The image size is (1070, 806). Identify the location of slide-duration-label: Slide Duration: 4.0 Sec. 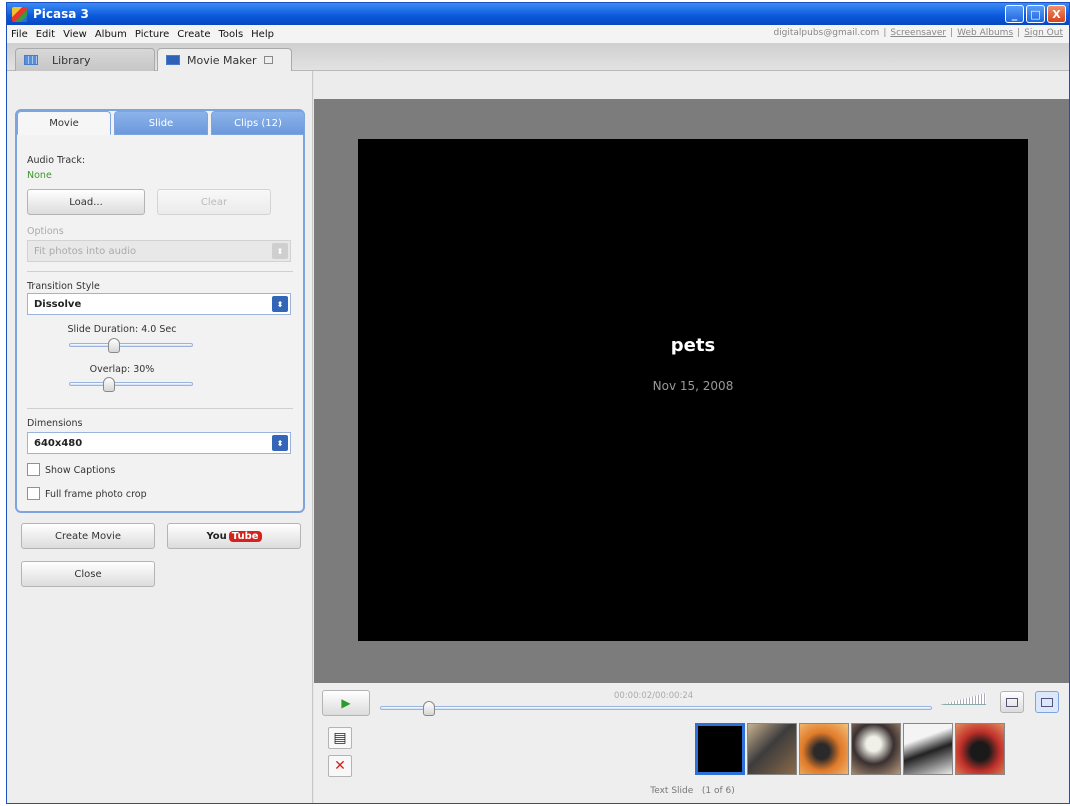
(122, 329).